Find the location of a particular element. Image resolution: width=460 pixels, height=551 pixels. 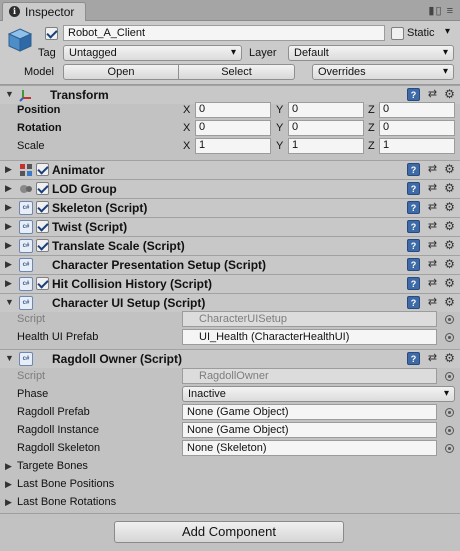

twist-script-header: ▶ c# Twist (Script) ? ⇄ ⚙ is located at coordinates (230, 226).